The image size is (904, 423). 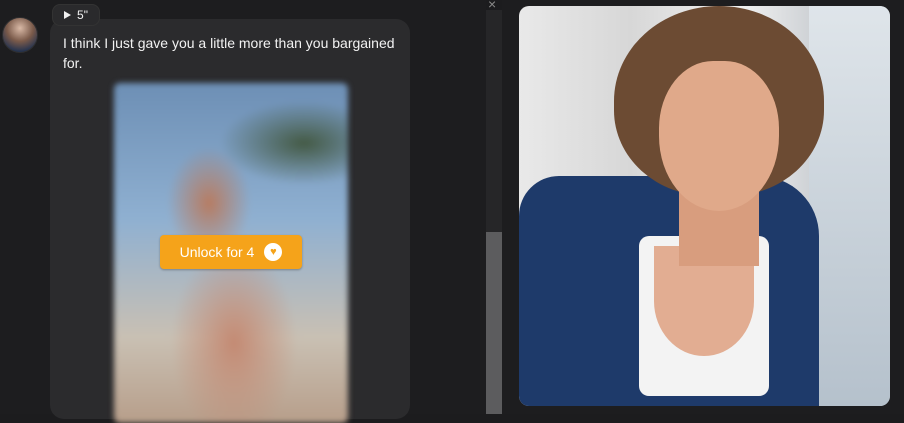 What do you see at coordinates (76, 15) in the screenshot?
I see `audio-play-button: 5"` at bounding box center [76, 15].